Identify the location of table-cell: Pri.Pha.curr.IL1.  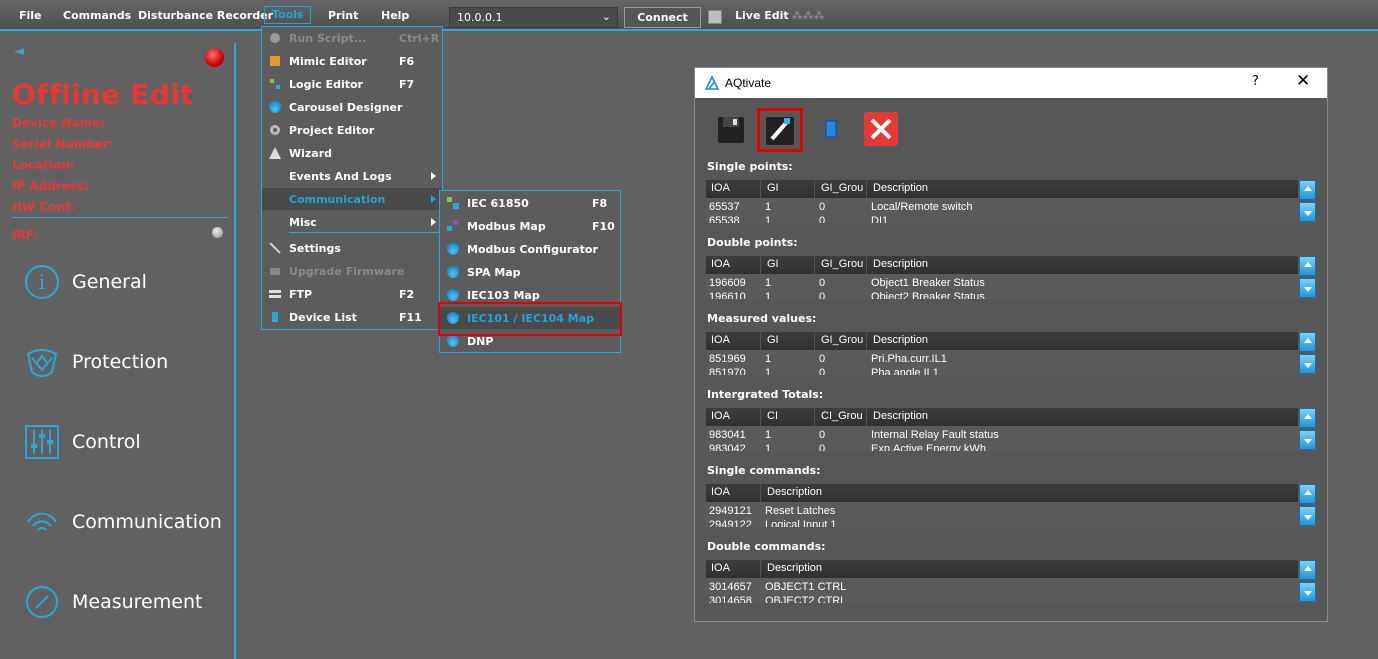
(909, 359).